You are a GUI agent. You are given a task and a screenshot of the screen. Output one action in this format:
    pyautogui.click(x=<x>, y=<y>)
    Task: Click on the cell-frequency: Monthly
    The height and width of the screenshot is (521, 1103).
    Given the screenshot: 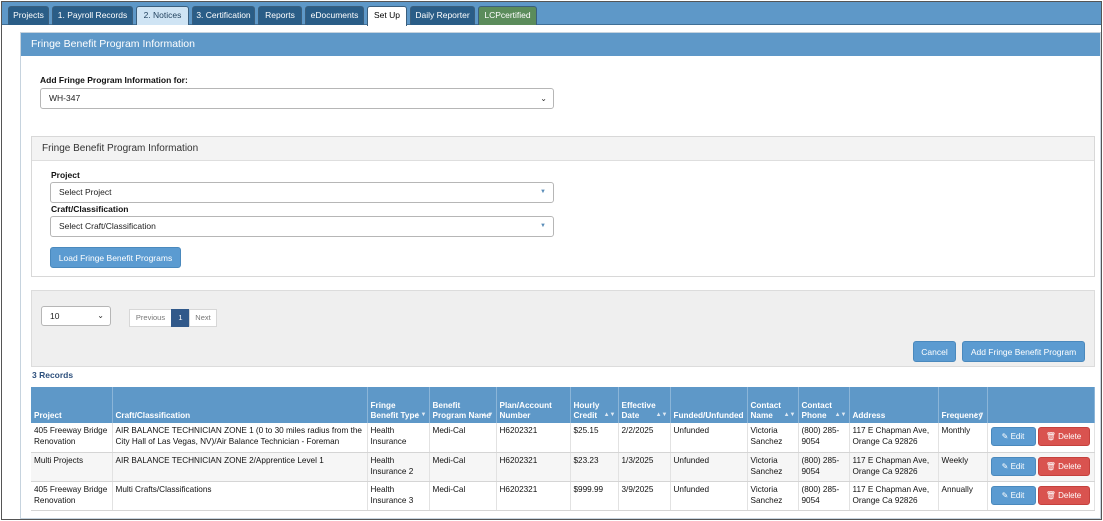 What is the action you would take?
    pyautogui.click(x=963, y=438)
    